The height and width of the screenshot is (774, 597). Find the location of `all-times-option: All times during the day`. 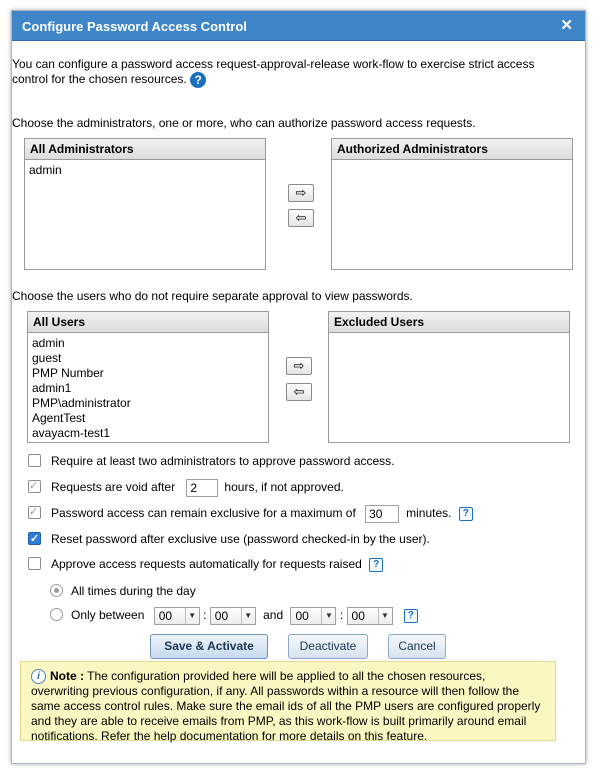

all-times-option: All times during the day is located at coordinates (123, 591).